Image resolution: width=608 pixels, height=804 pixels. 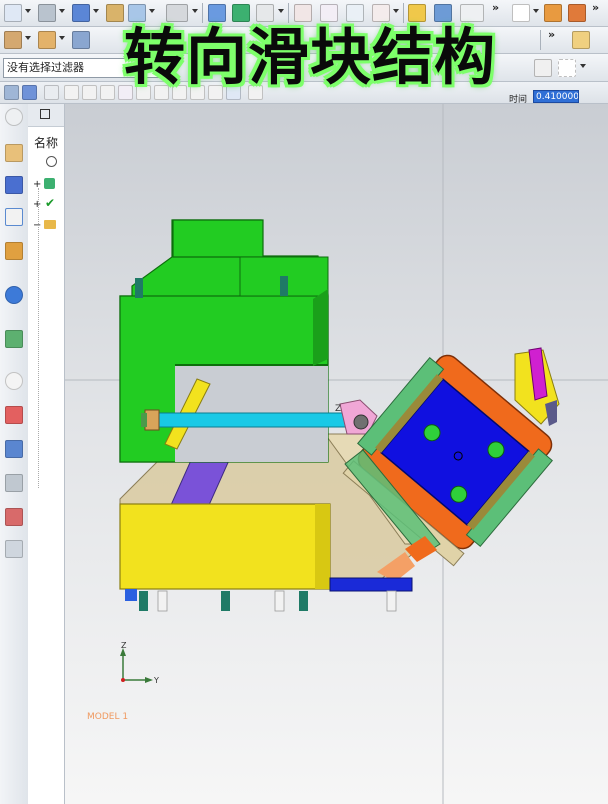 I want to click on selection-box-icon, so click(x=567, y=68).